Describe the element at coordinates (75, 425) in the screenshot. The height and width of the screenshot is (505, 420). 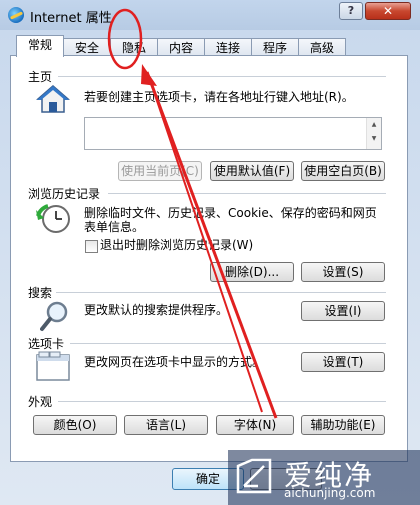
I see `colors-button: 颜色(O)` at that location.